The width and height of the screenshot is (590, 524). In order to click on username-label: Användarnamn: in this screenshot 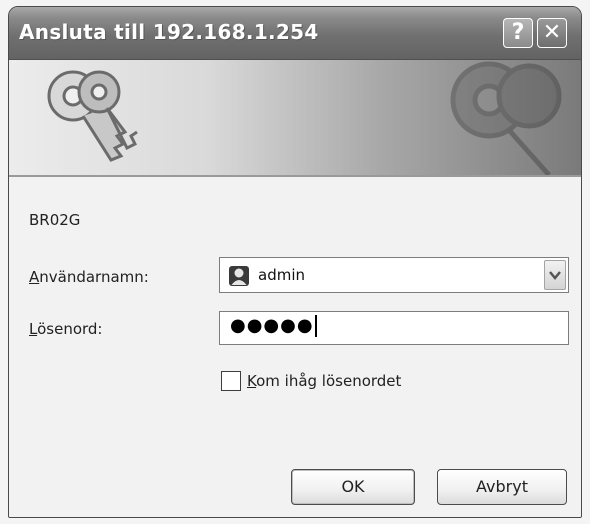, I will do `click(89, 277)`.